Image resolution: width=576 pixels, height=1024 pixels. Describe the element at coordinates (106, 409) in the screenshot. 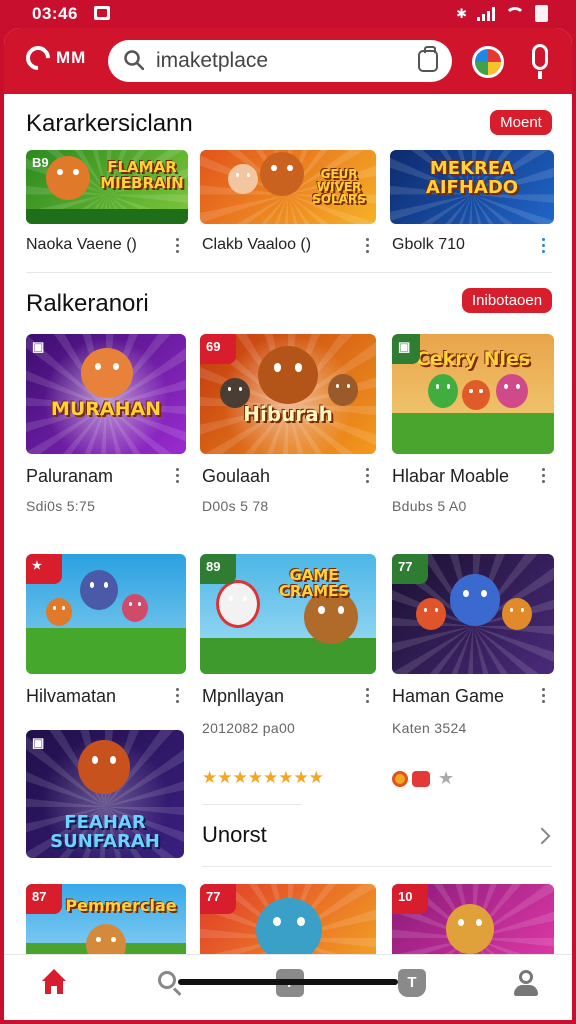

I see `tile-title: MURAHAN` at that location.